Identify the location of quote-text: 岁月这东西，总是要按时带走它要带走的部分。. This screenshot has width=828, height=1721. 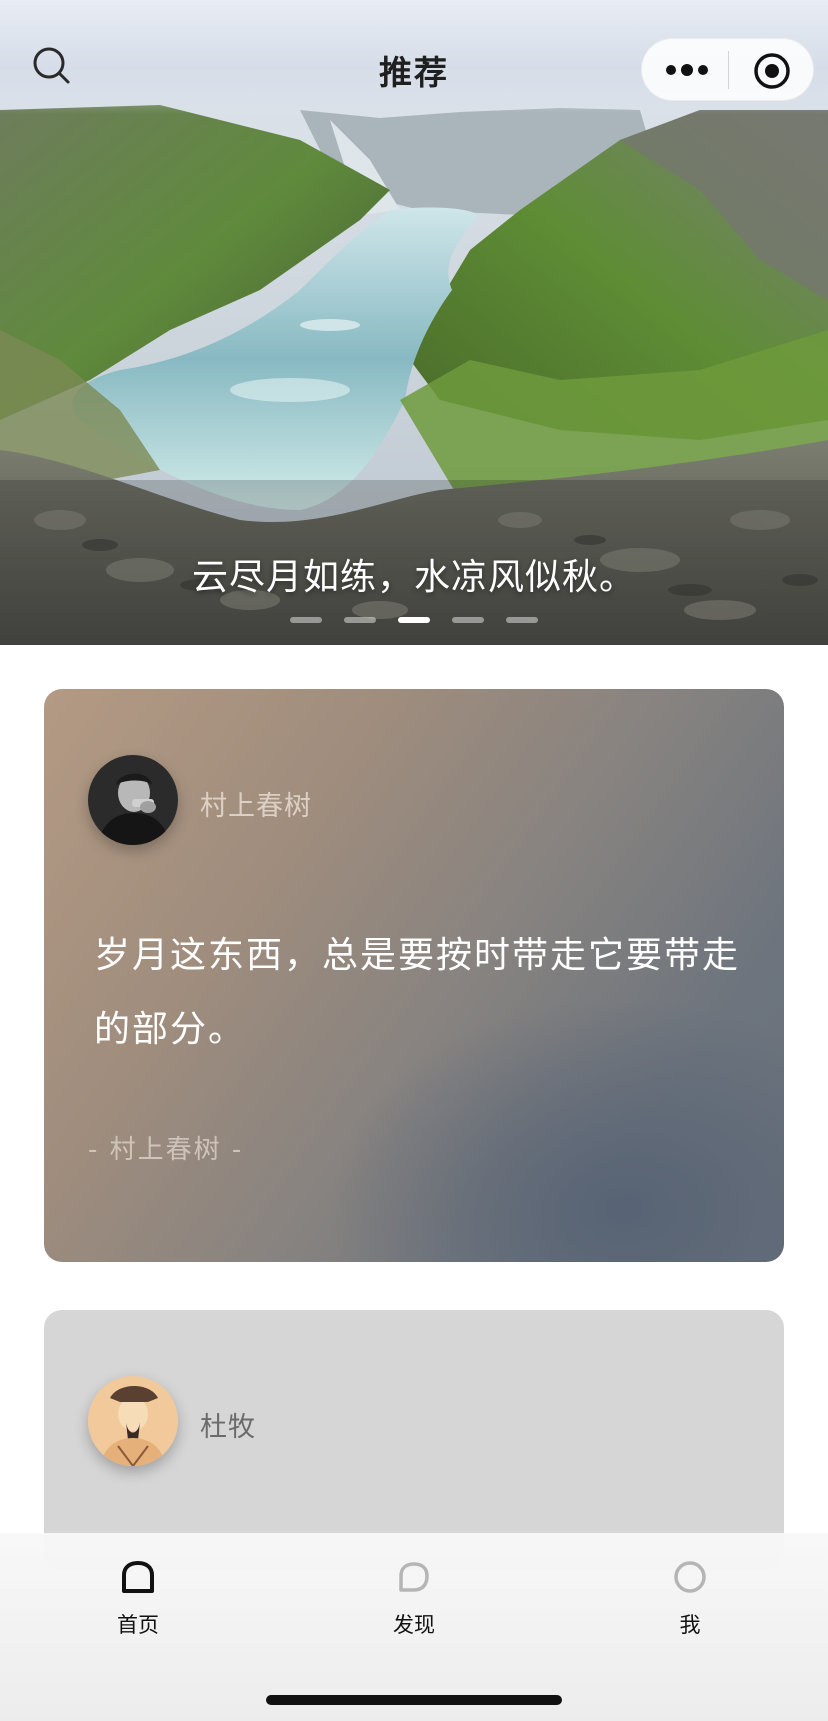
(417, 992).